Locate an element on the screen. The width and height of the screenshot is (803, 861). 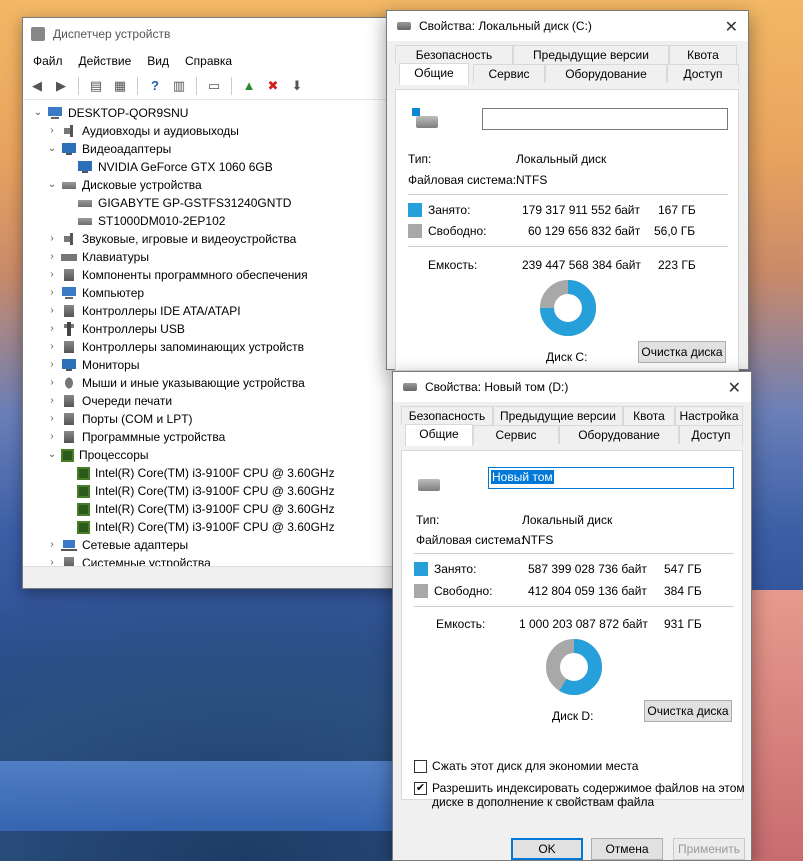
ok-button: OK is located at coordinates (547, 849).